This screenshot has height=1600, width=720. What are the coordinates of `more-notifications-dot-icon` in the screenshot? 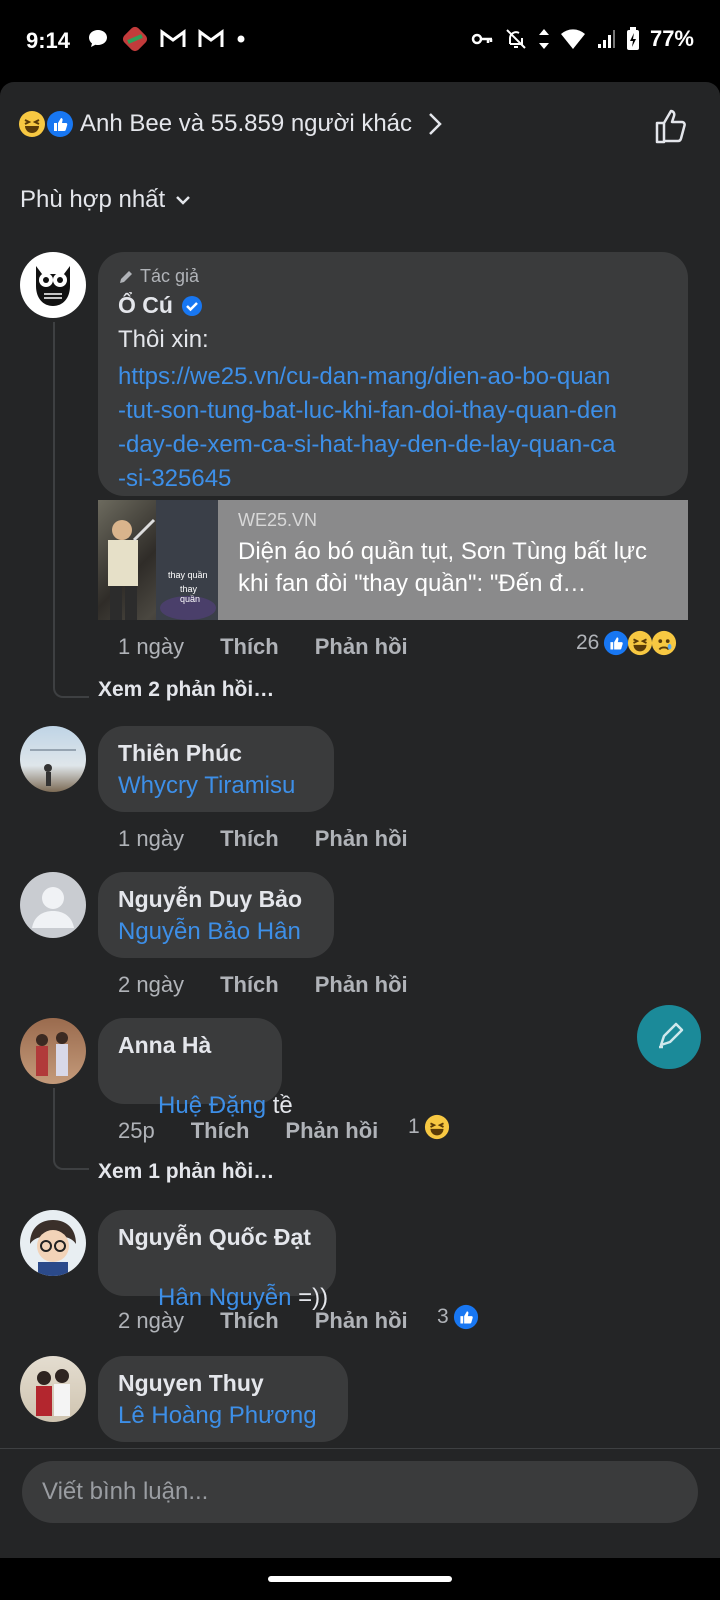 It's located at (241, 39).